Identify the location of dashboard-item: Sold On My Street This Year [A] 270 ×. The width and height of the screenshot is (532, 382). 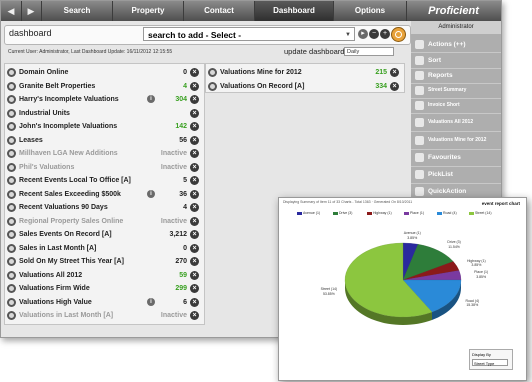
(103, 261).